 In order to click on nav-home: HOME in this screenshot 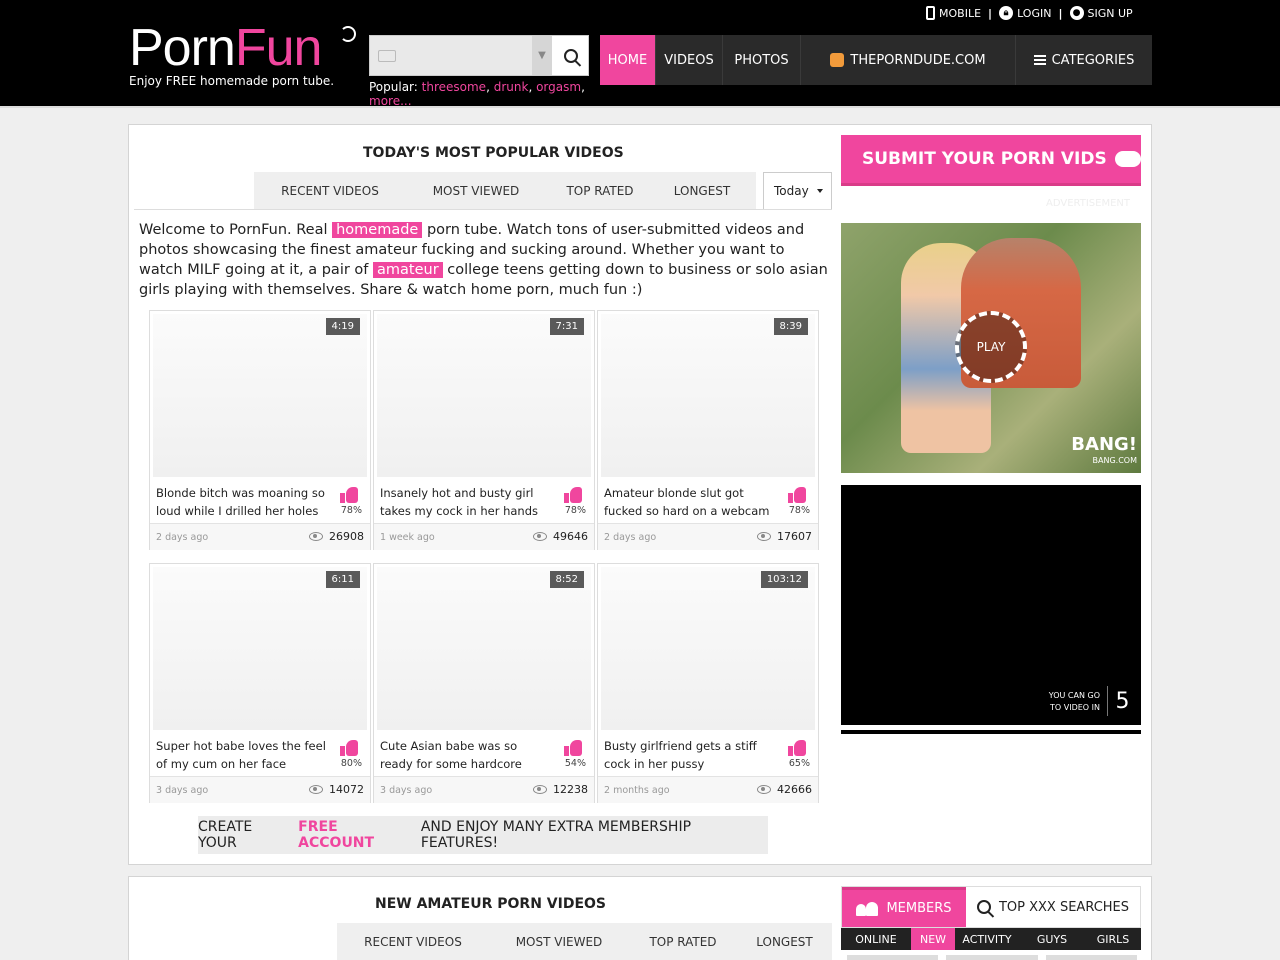, I will do `click(628, 60)`.